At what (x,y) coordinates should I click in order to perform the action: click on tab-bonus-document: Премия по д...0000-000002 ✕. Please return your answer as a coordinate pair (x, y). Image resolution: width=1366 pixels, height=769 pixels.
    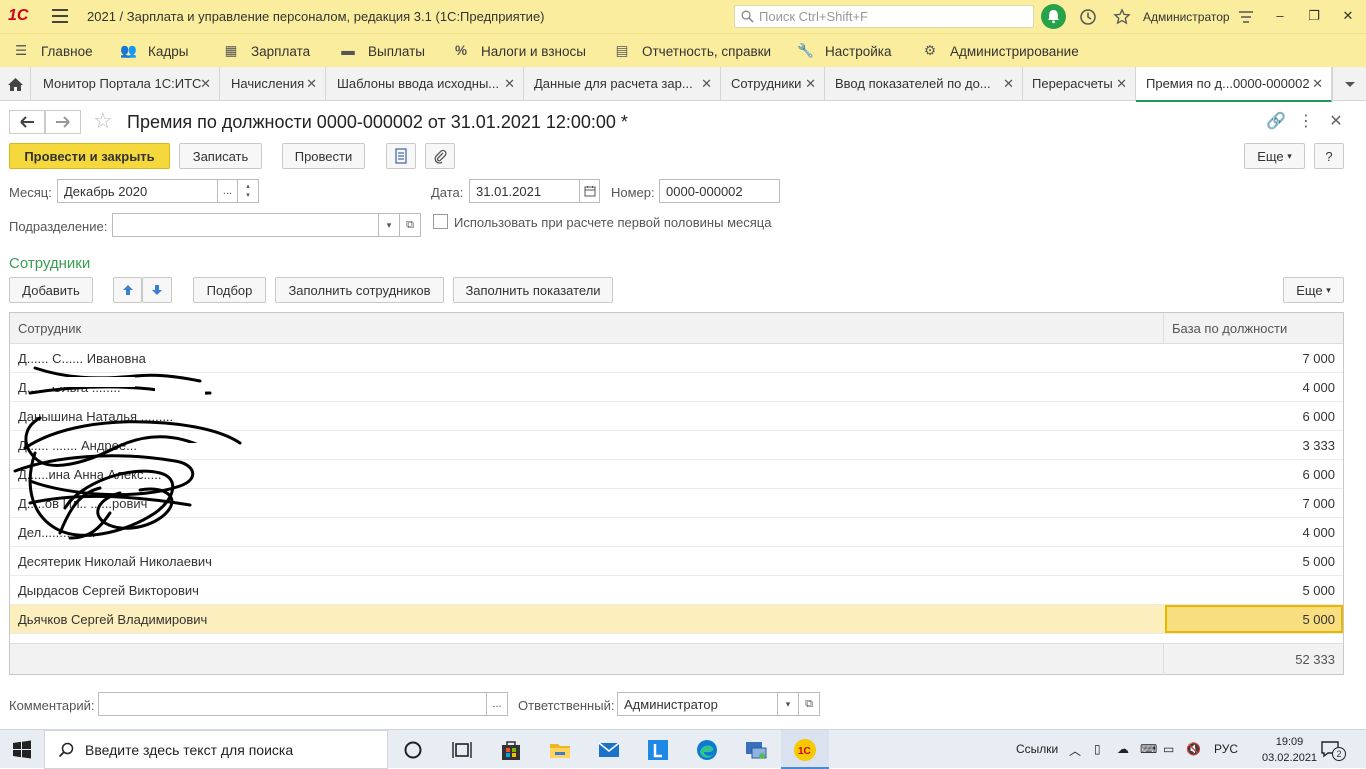
    Looking at the image, I should click on (1234, 84).